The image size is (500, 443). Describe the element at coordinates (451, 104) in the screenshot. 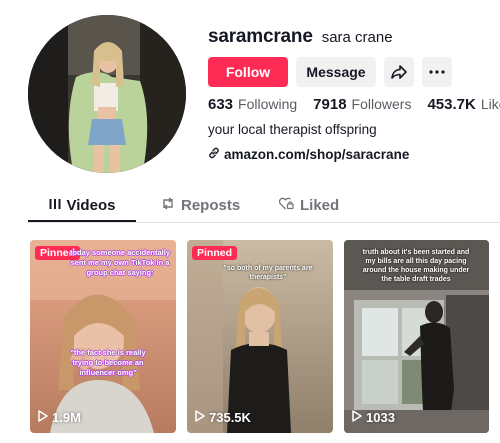

I see `likes-count: 453.7K` at that location.